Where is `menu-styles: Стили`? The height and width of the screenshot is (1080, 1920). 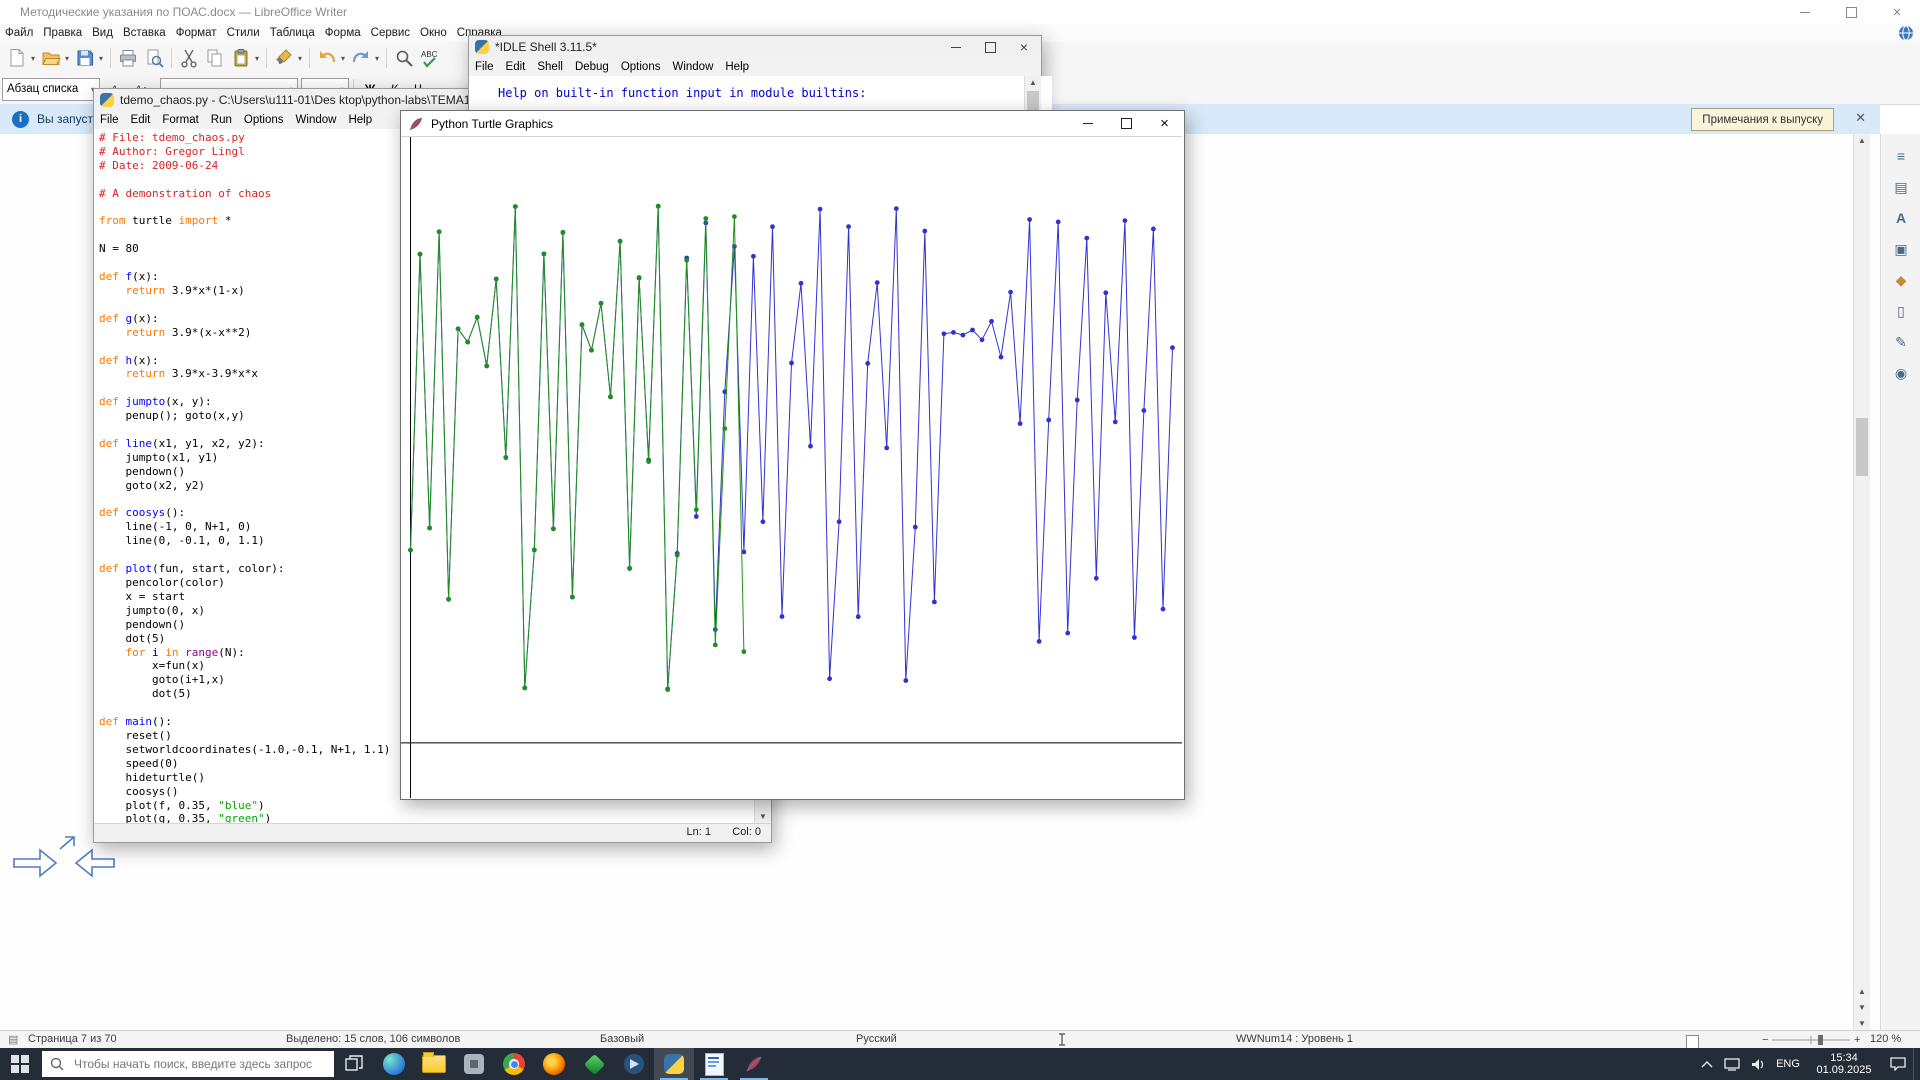
menu-styles: Стили is located at coordinates (243, 33).